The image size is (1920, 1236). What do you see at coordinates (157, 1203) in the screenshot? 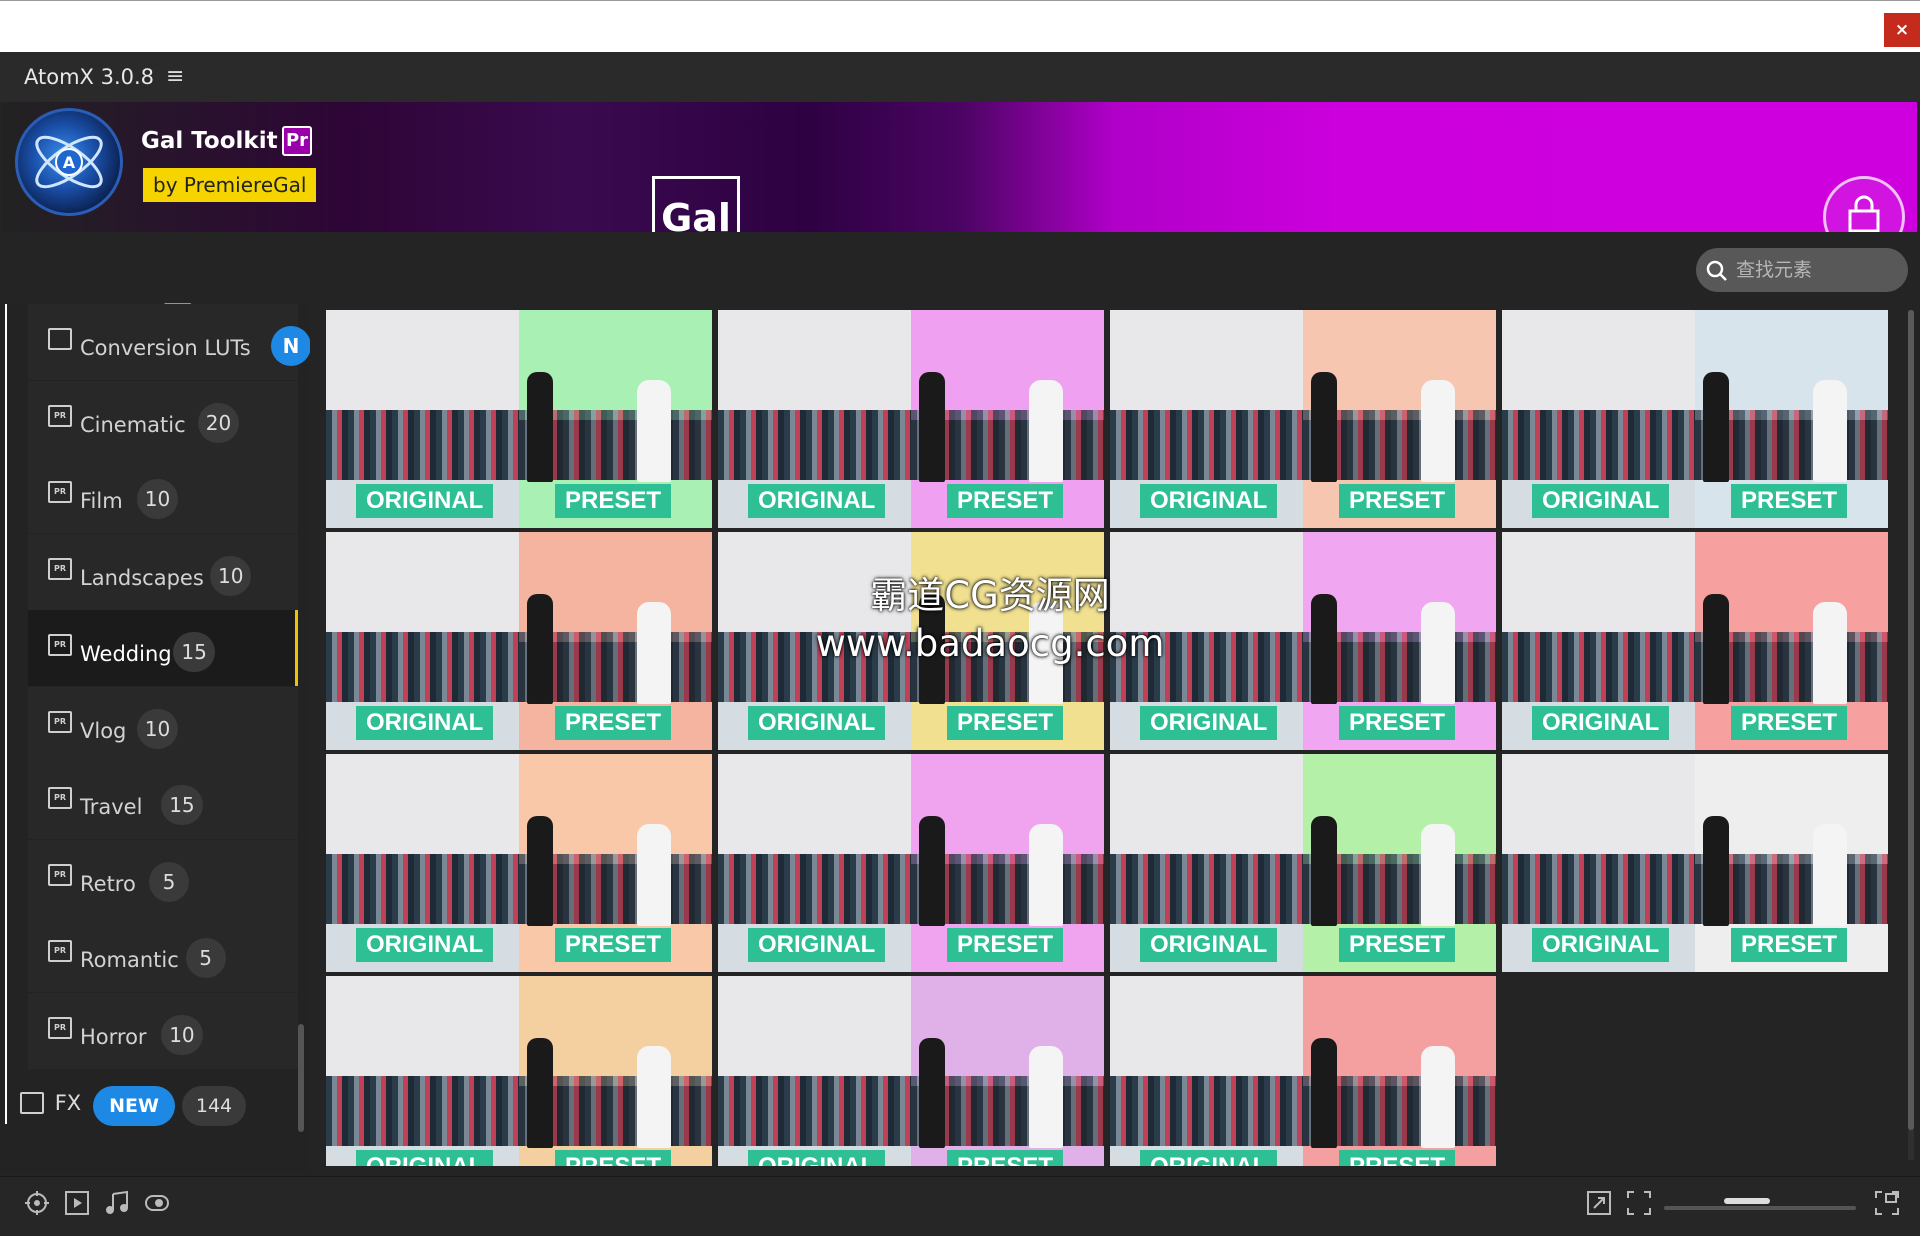
I see `eye-icon` at bounding box center [157, 1203].